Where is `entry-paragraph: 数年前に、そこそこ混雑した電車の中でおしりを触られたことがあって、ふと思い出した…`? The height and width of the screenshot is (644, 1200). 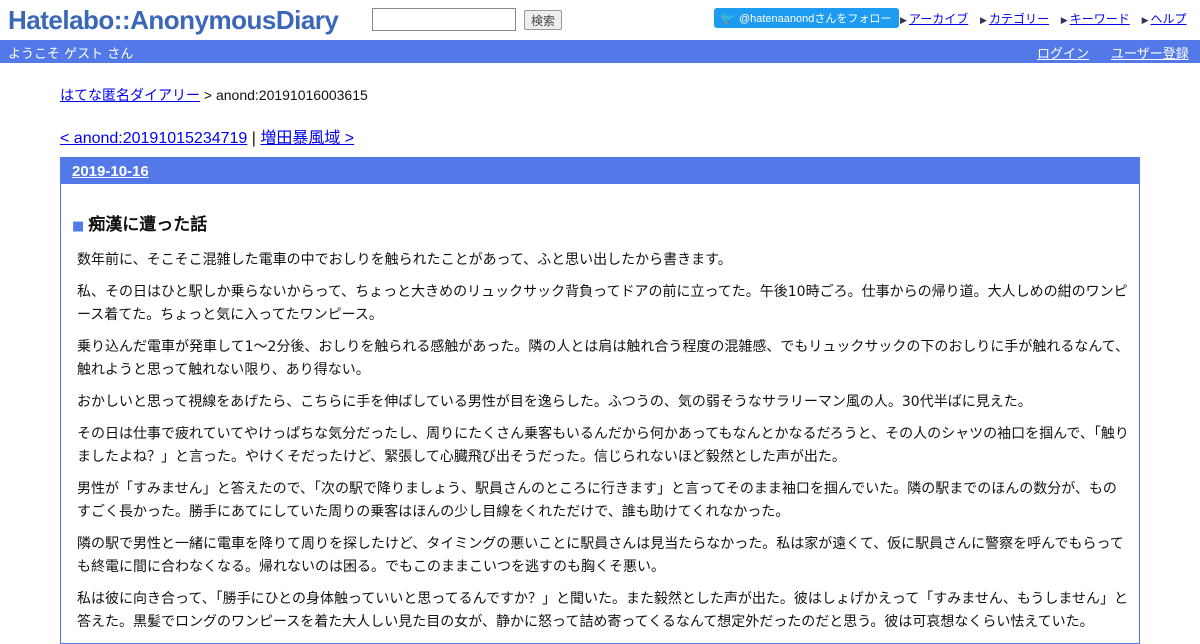
entry-paragraph: 数年前に、そこそこ混雑した電車の中でおしりを触られたことがあって、ふと思い出した… is located at coordinates (404, 260).